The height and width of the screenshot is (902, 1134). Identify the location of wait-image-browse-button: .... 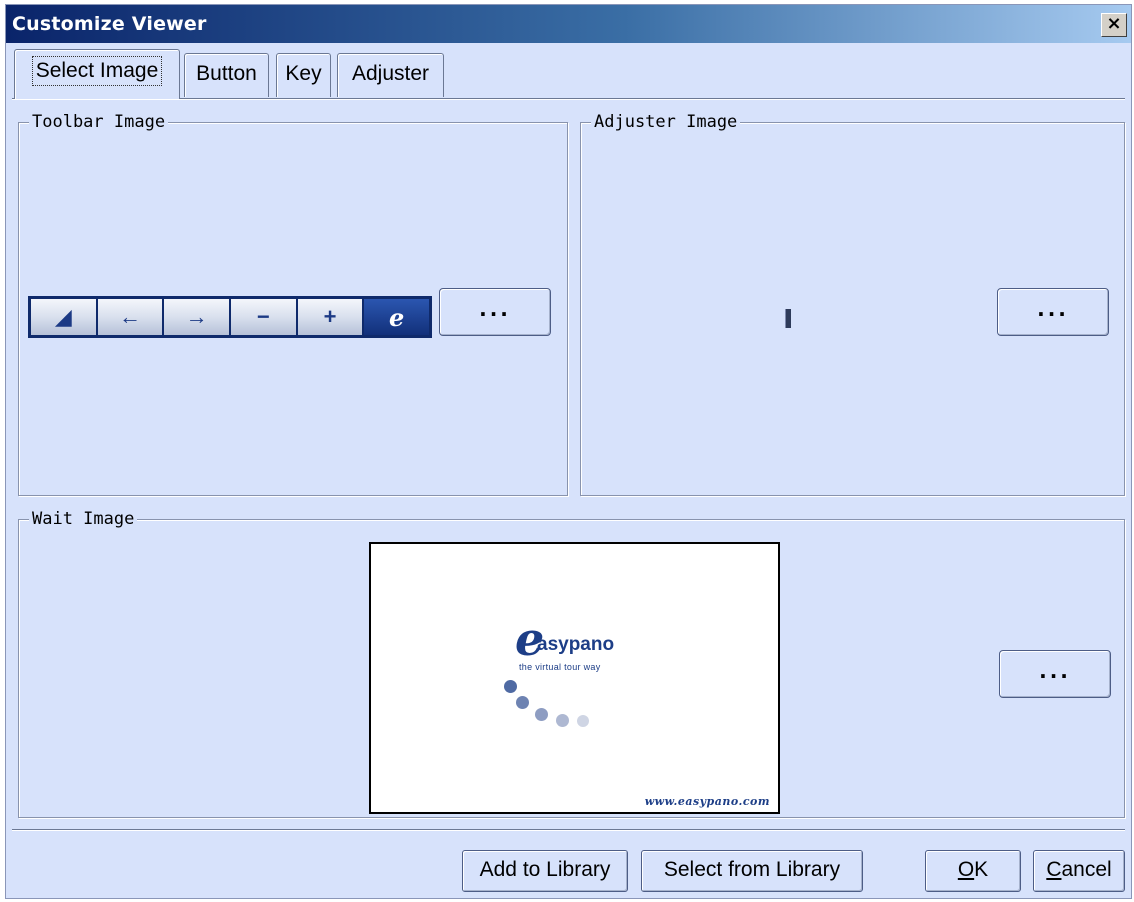
(1055, 674).